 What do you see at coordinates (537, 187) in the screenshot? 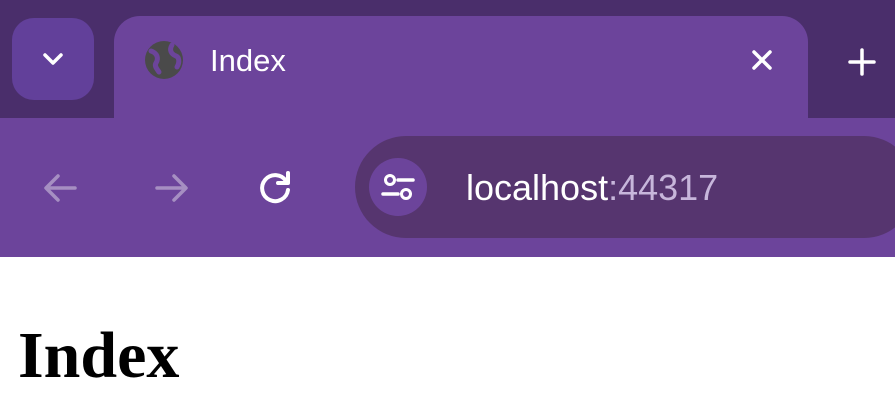
I see `url-host: localhost` at bounding box center [537, 187].